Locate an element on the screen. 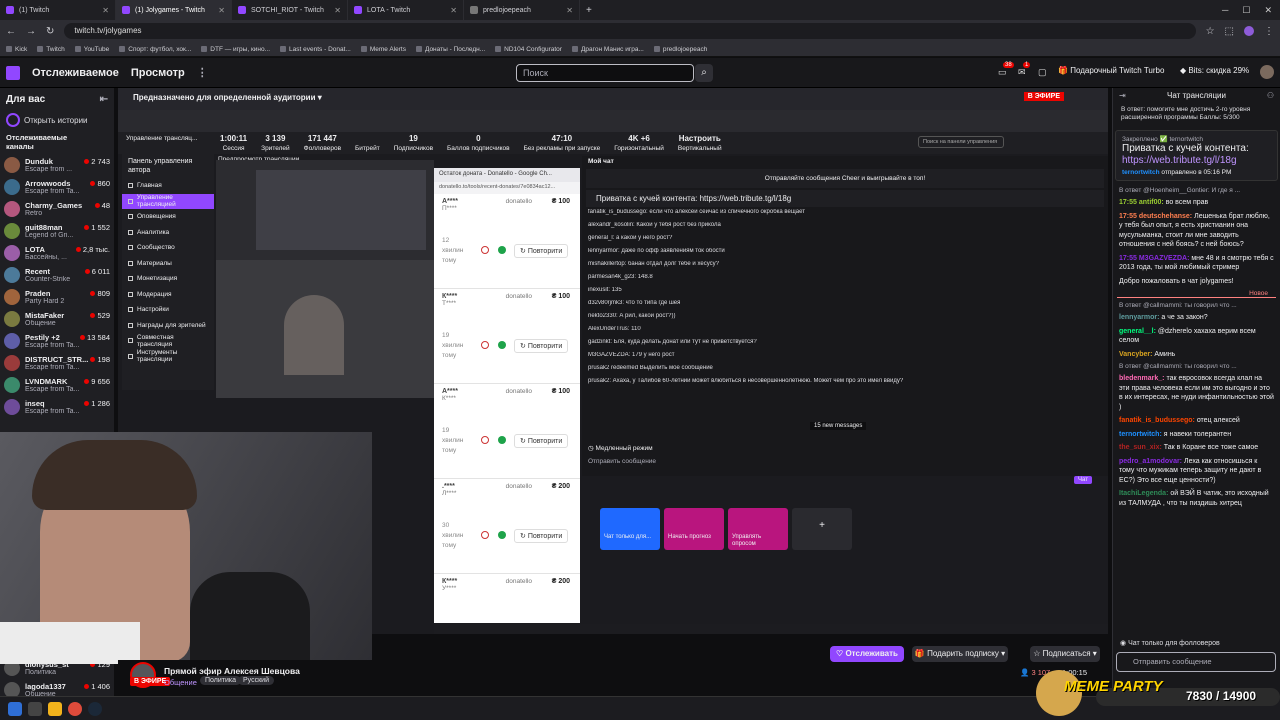 This screenshot has width=1280, height=720. chat-username: ItachiLegenda: is located at coordinates (1143, 493).